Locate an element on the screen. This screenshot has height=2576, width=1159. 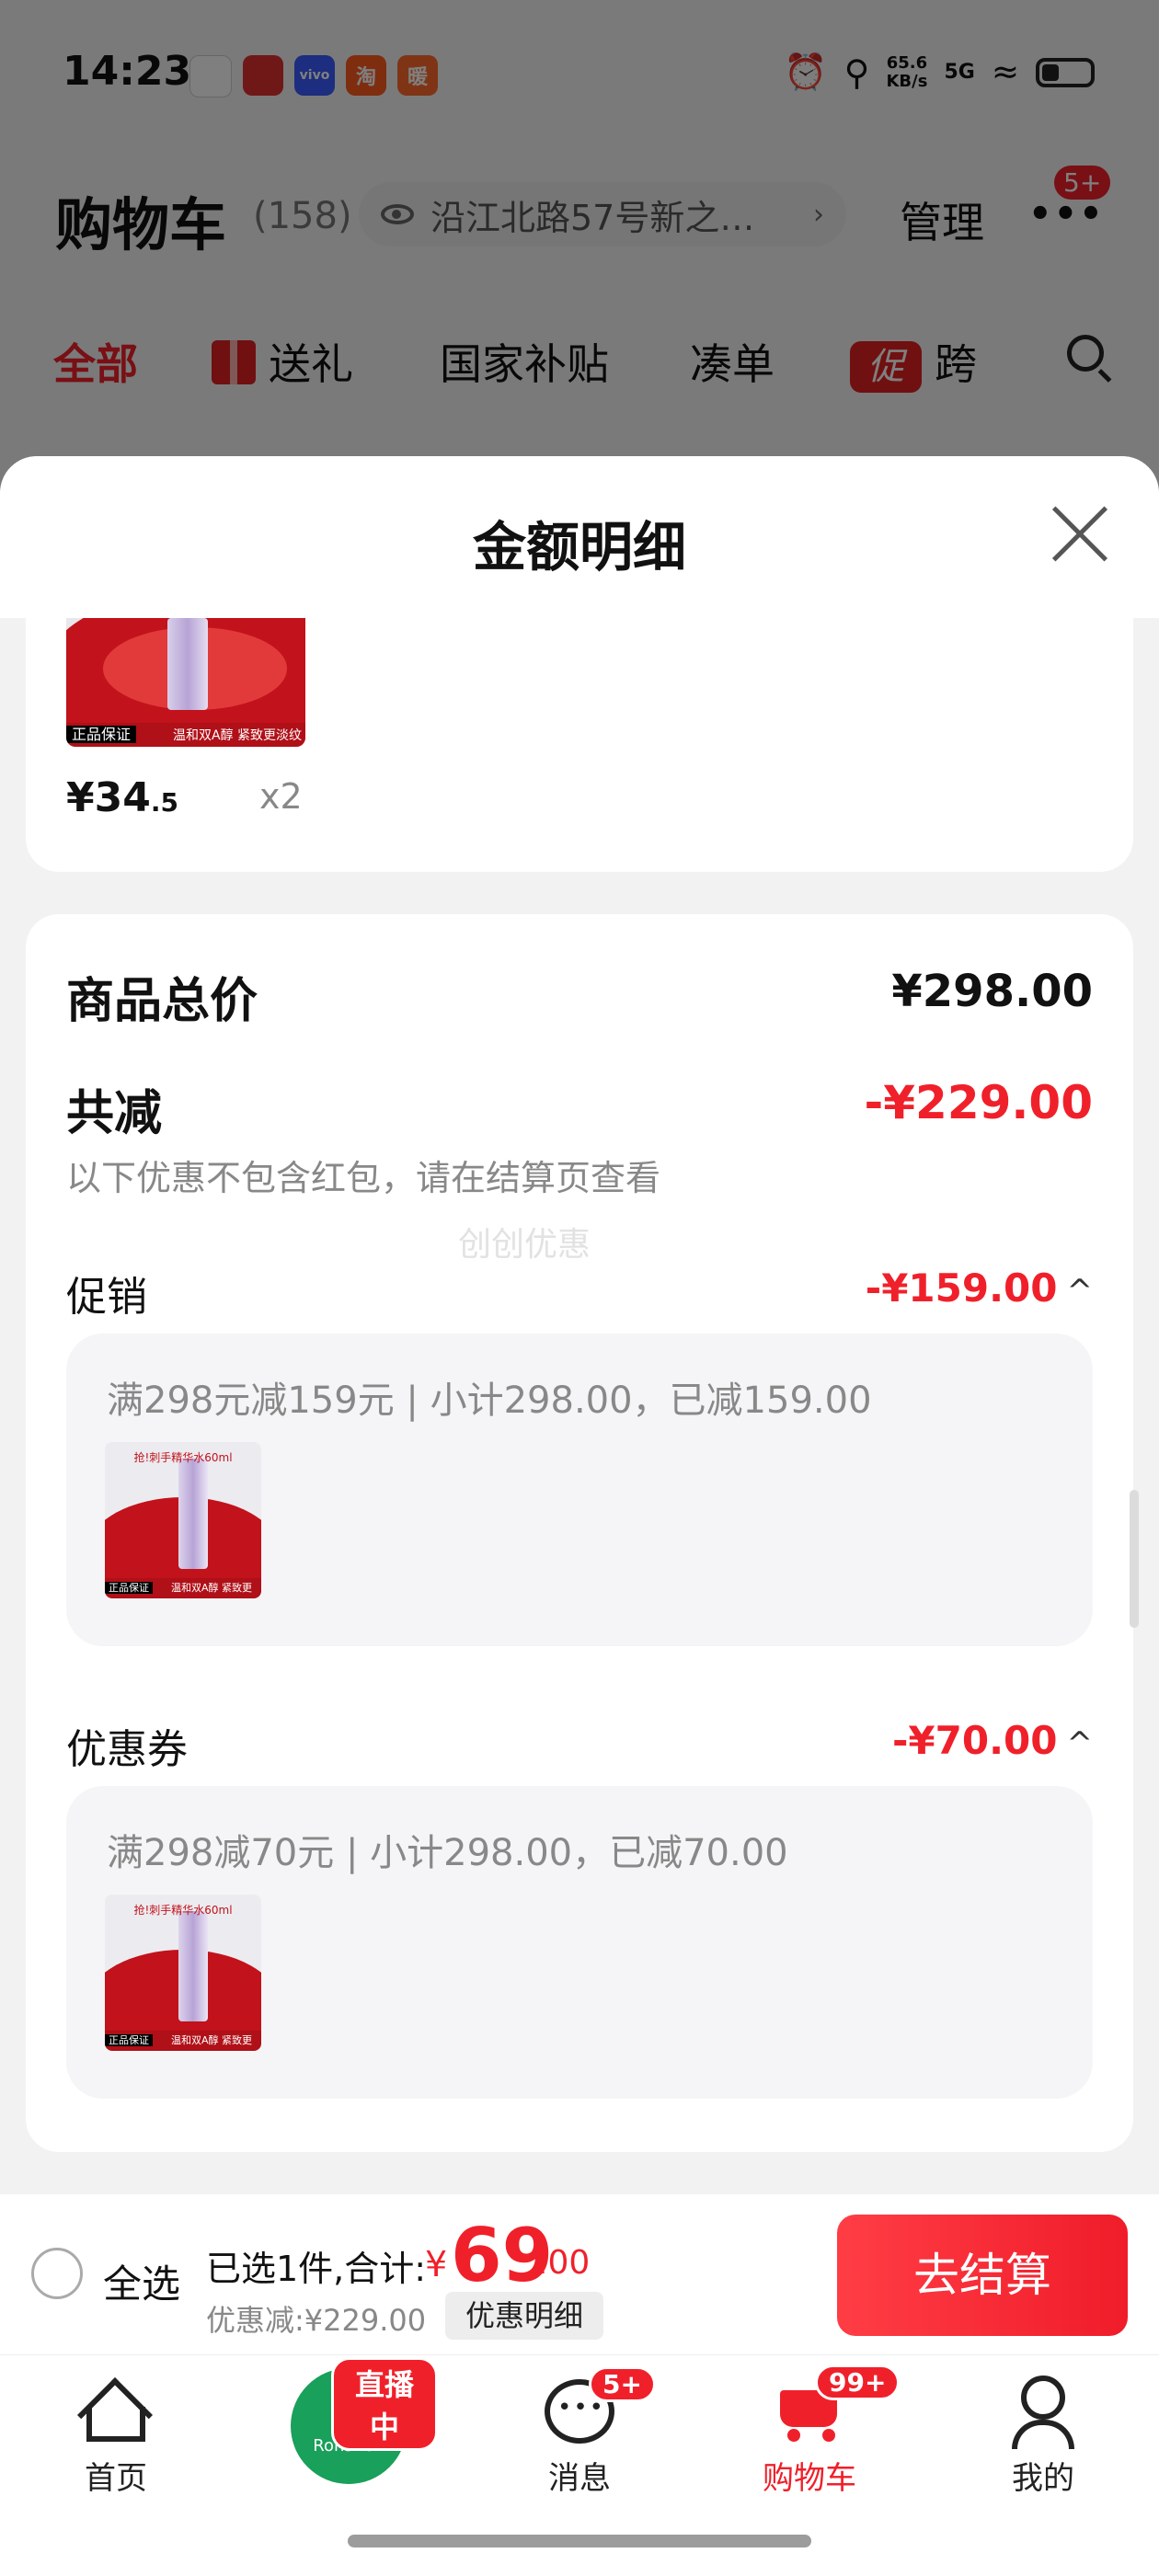
nav-me-label: 我的 is located at coordinates (1043, 2478).